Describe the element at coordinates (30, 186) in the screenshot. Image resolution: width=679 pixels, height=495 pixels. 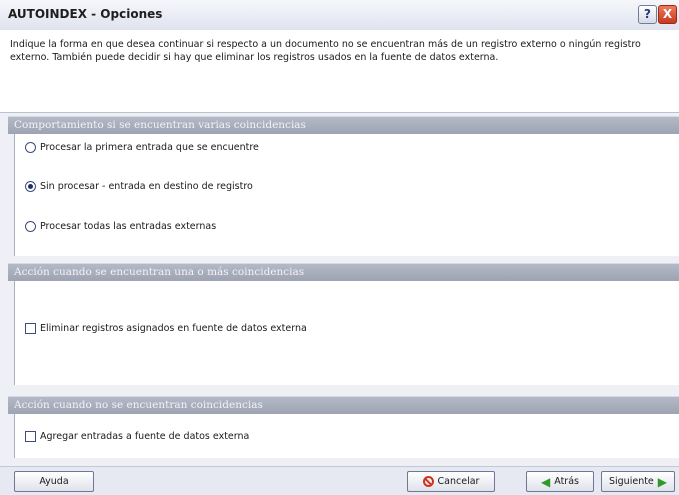
I see `radio-button-selected` at that location.